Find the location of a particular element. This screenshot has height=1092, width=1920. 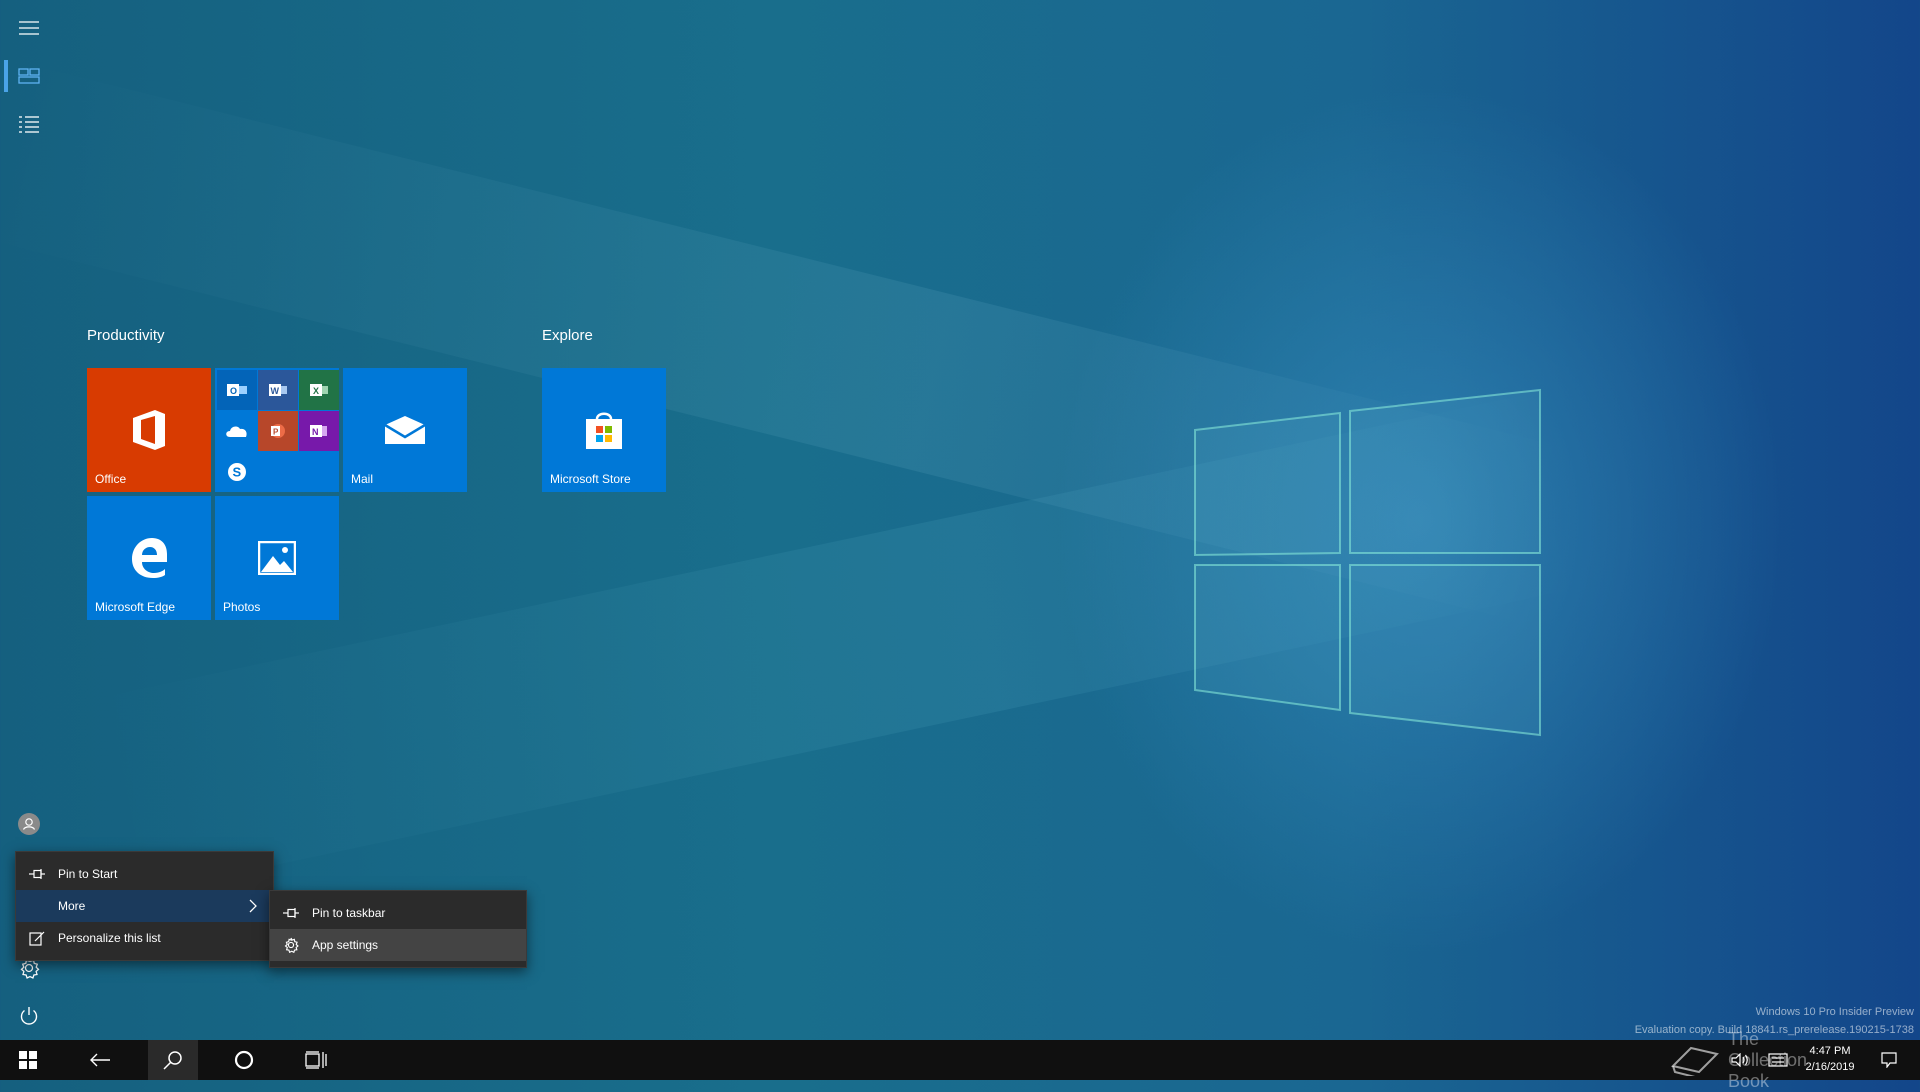

svg-text: O is located at coordinates (233, 391).